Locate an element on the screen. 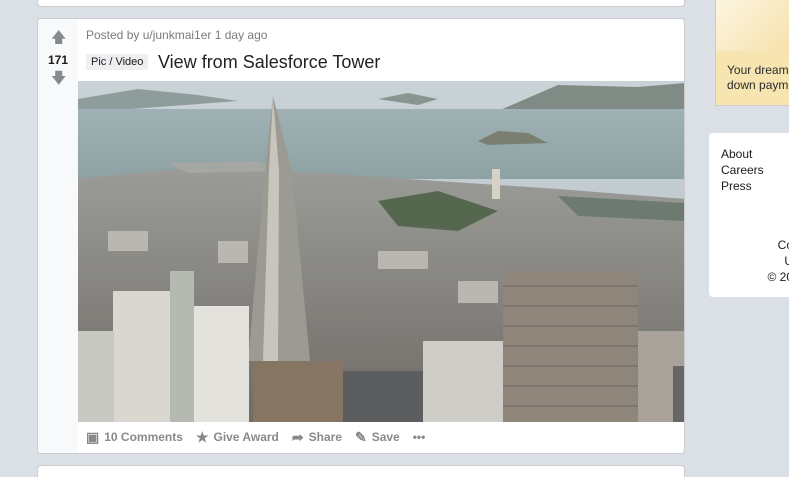  save-button: ✎ Save is located at coordinates (377, 437).